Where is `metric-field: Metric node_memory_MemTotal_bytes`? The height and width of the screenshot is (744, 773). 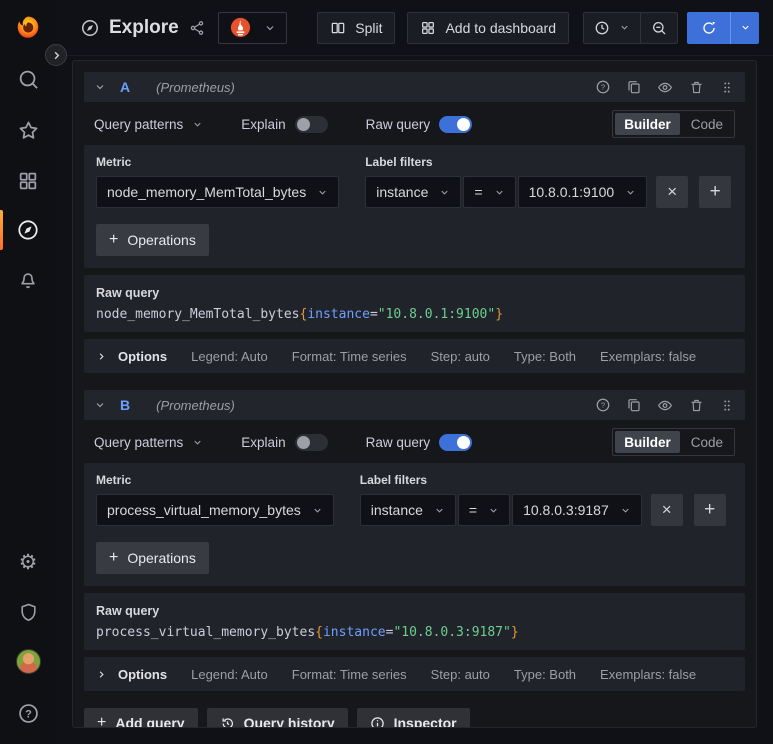 metric-field: Metric node_memory_MemTotal_bytes is located at coordinates (218, 181).